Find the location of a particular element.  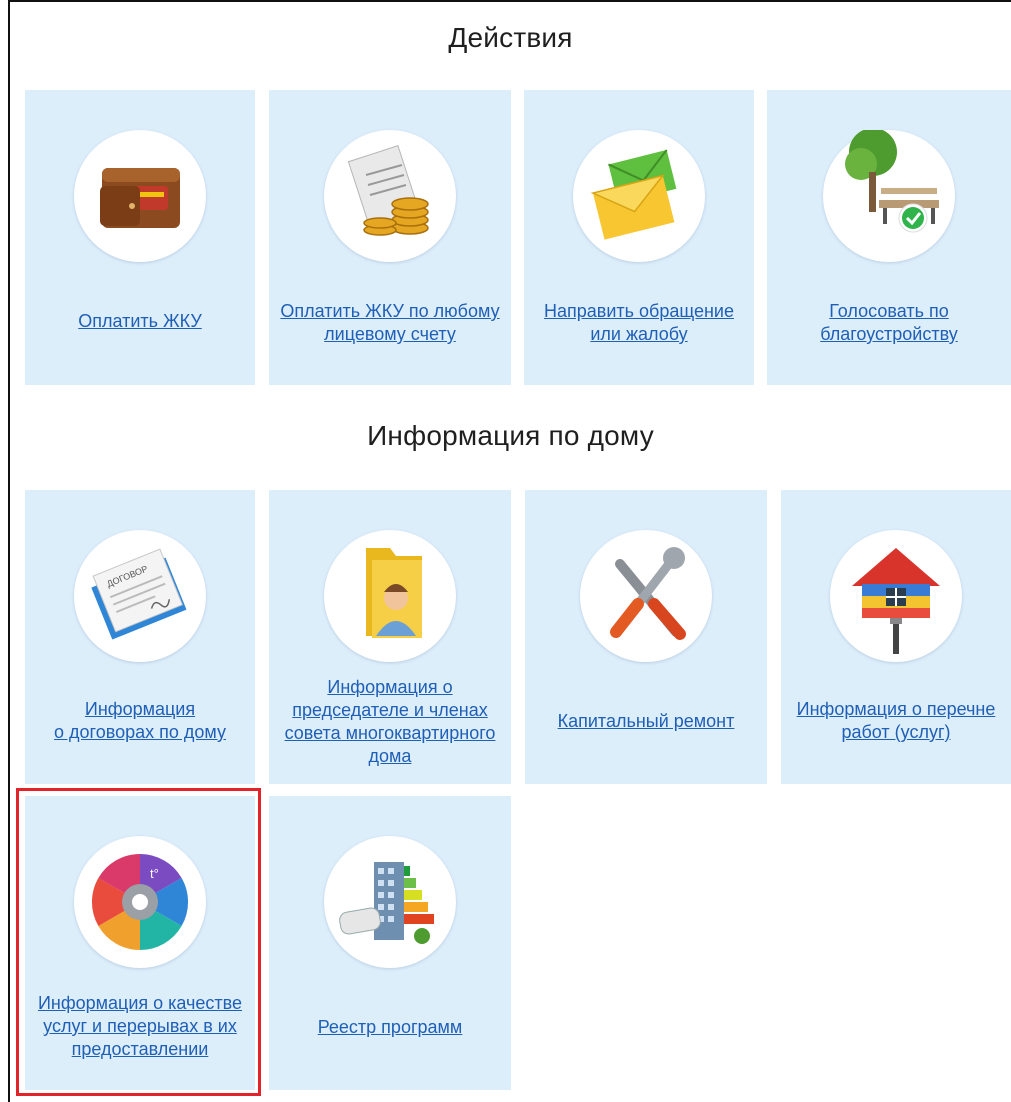

utilities-gear-wheel-icon: t° is located at coordinates (140, 902).